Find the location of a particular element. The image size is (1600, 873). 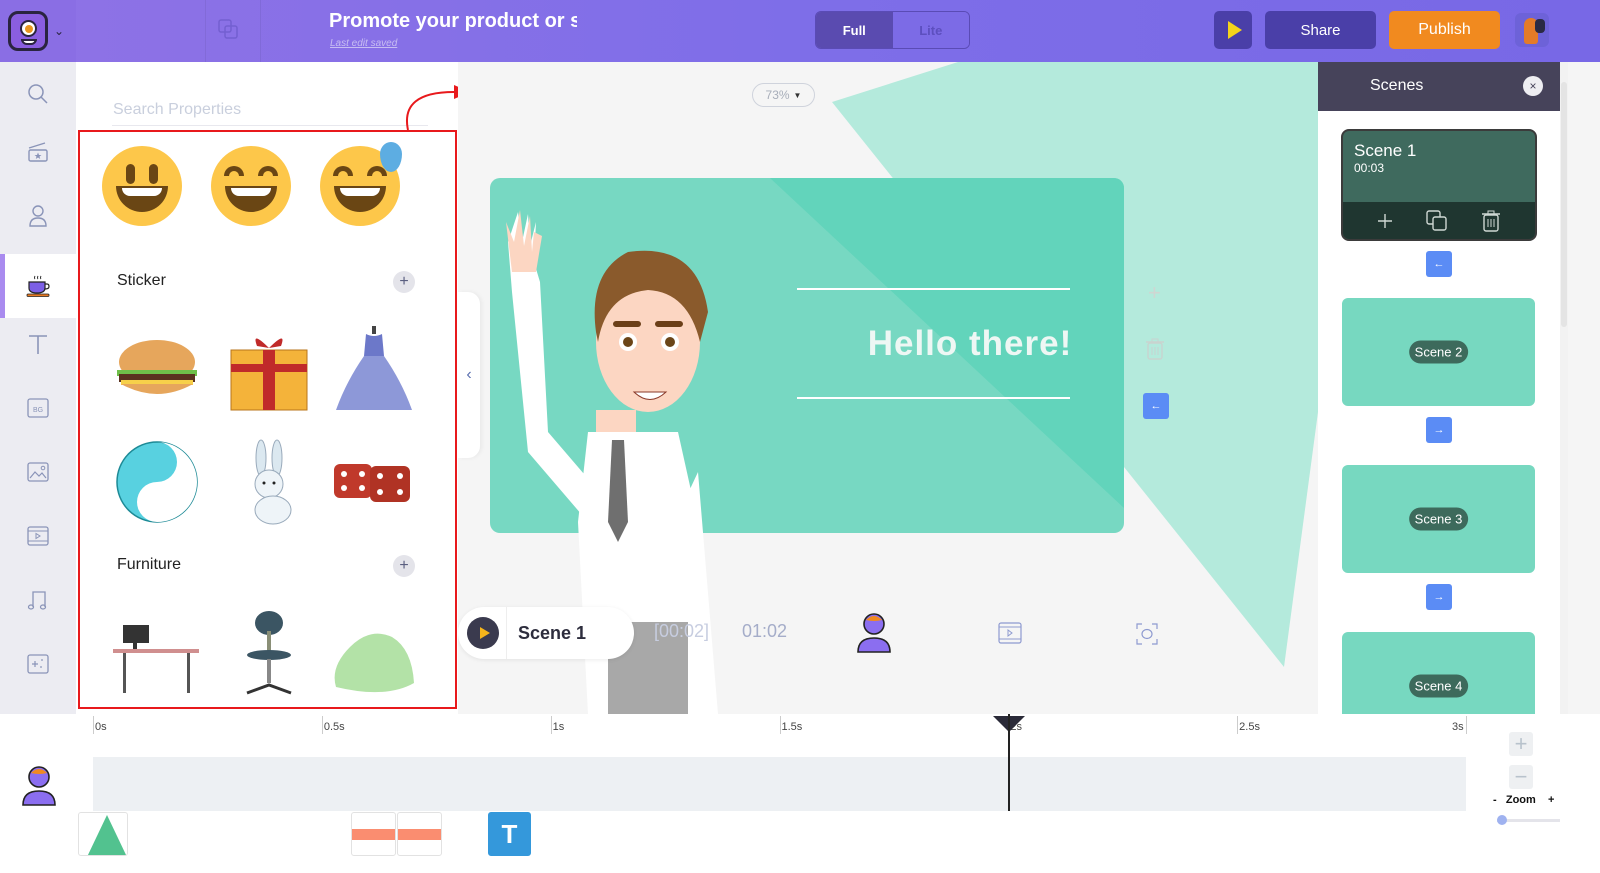

rail-item-text is located at coordinates (38, 344).